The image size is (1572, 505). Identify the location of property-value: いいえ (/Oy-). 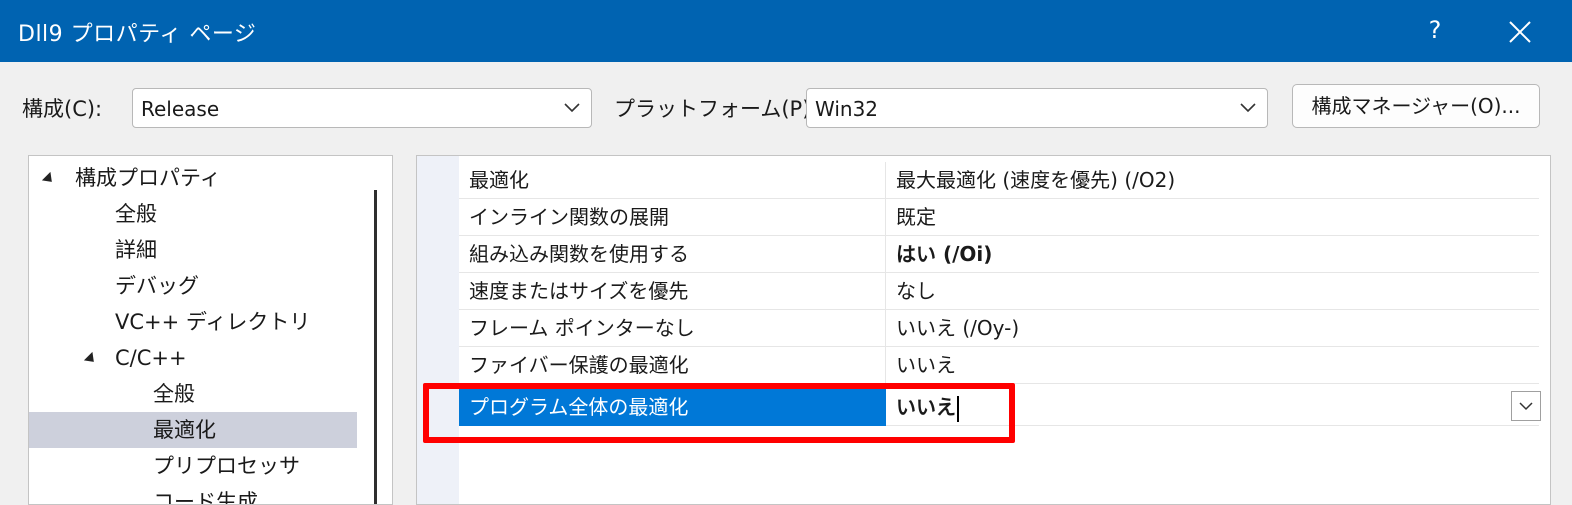
(958, 328).